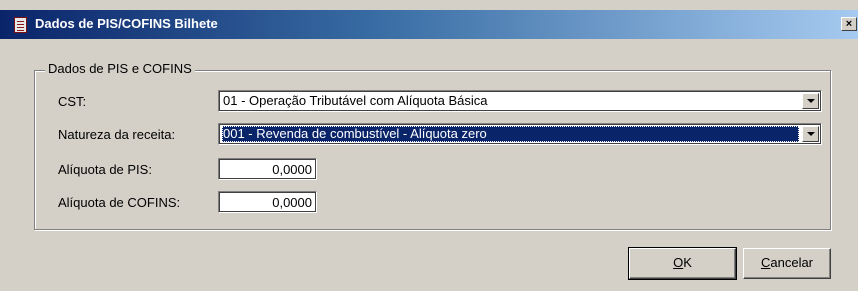  Describe the element at coordinates (267, 202) in the screenshot. I see `aliquota-cofins-field: 0,0000` at that location.